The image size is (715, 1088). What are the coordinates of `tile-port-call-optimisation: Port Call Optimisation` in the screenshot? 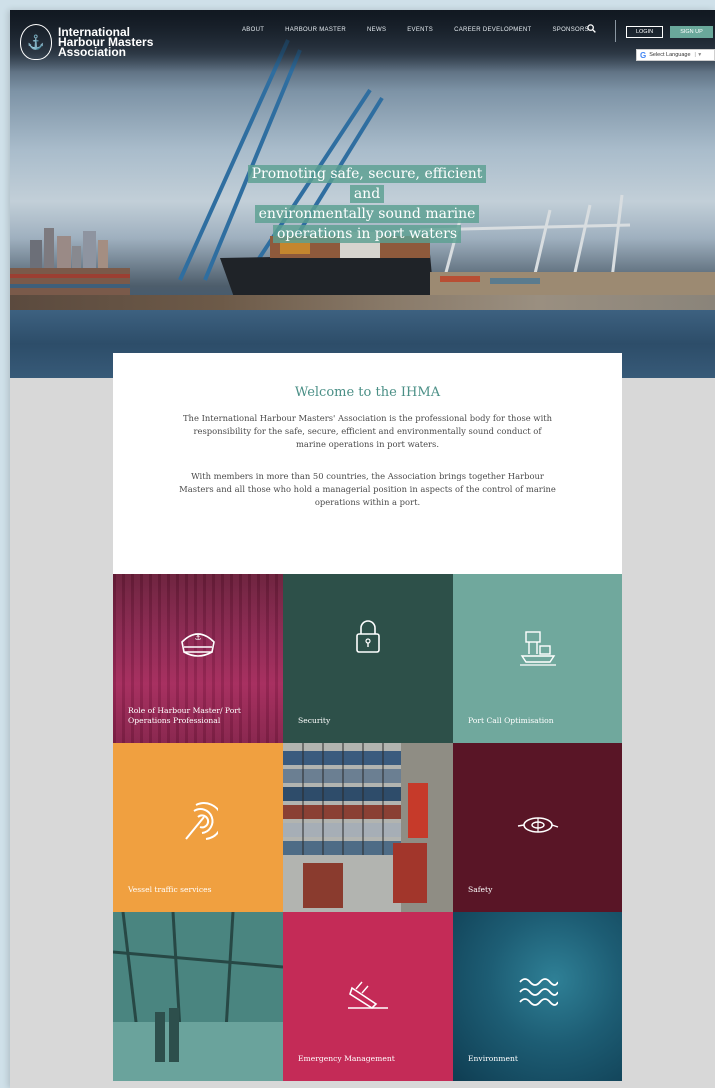 It's located at (537, 658).